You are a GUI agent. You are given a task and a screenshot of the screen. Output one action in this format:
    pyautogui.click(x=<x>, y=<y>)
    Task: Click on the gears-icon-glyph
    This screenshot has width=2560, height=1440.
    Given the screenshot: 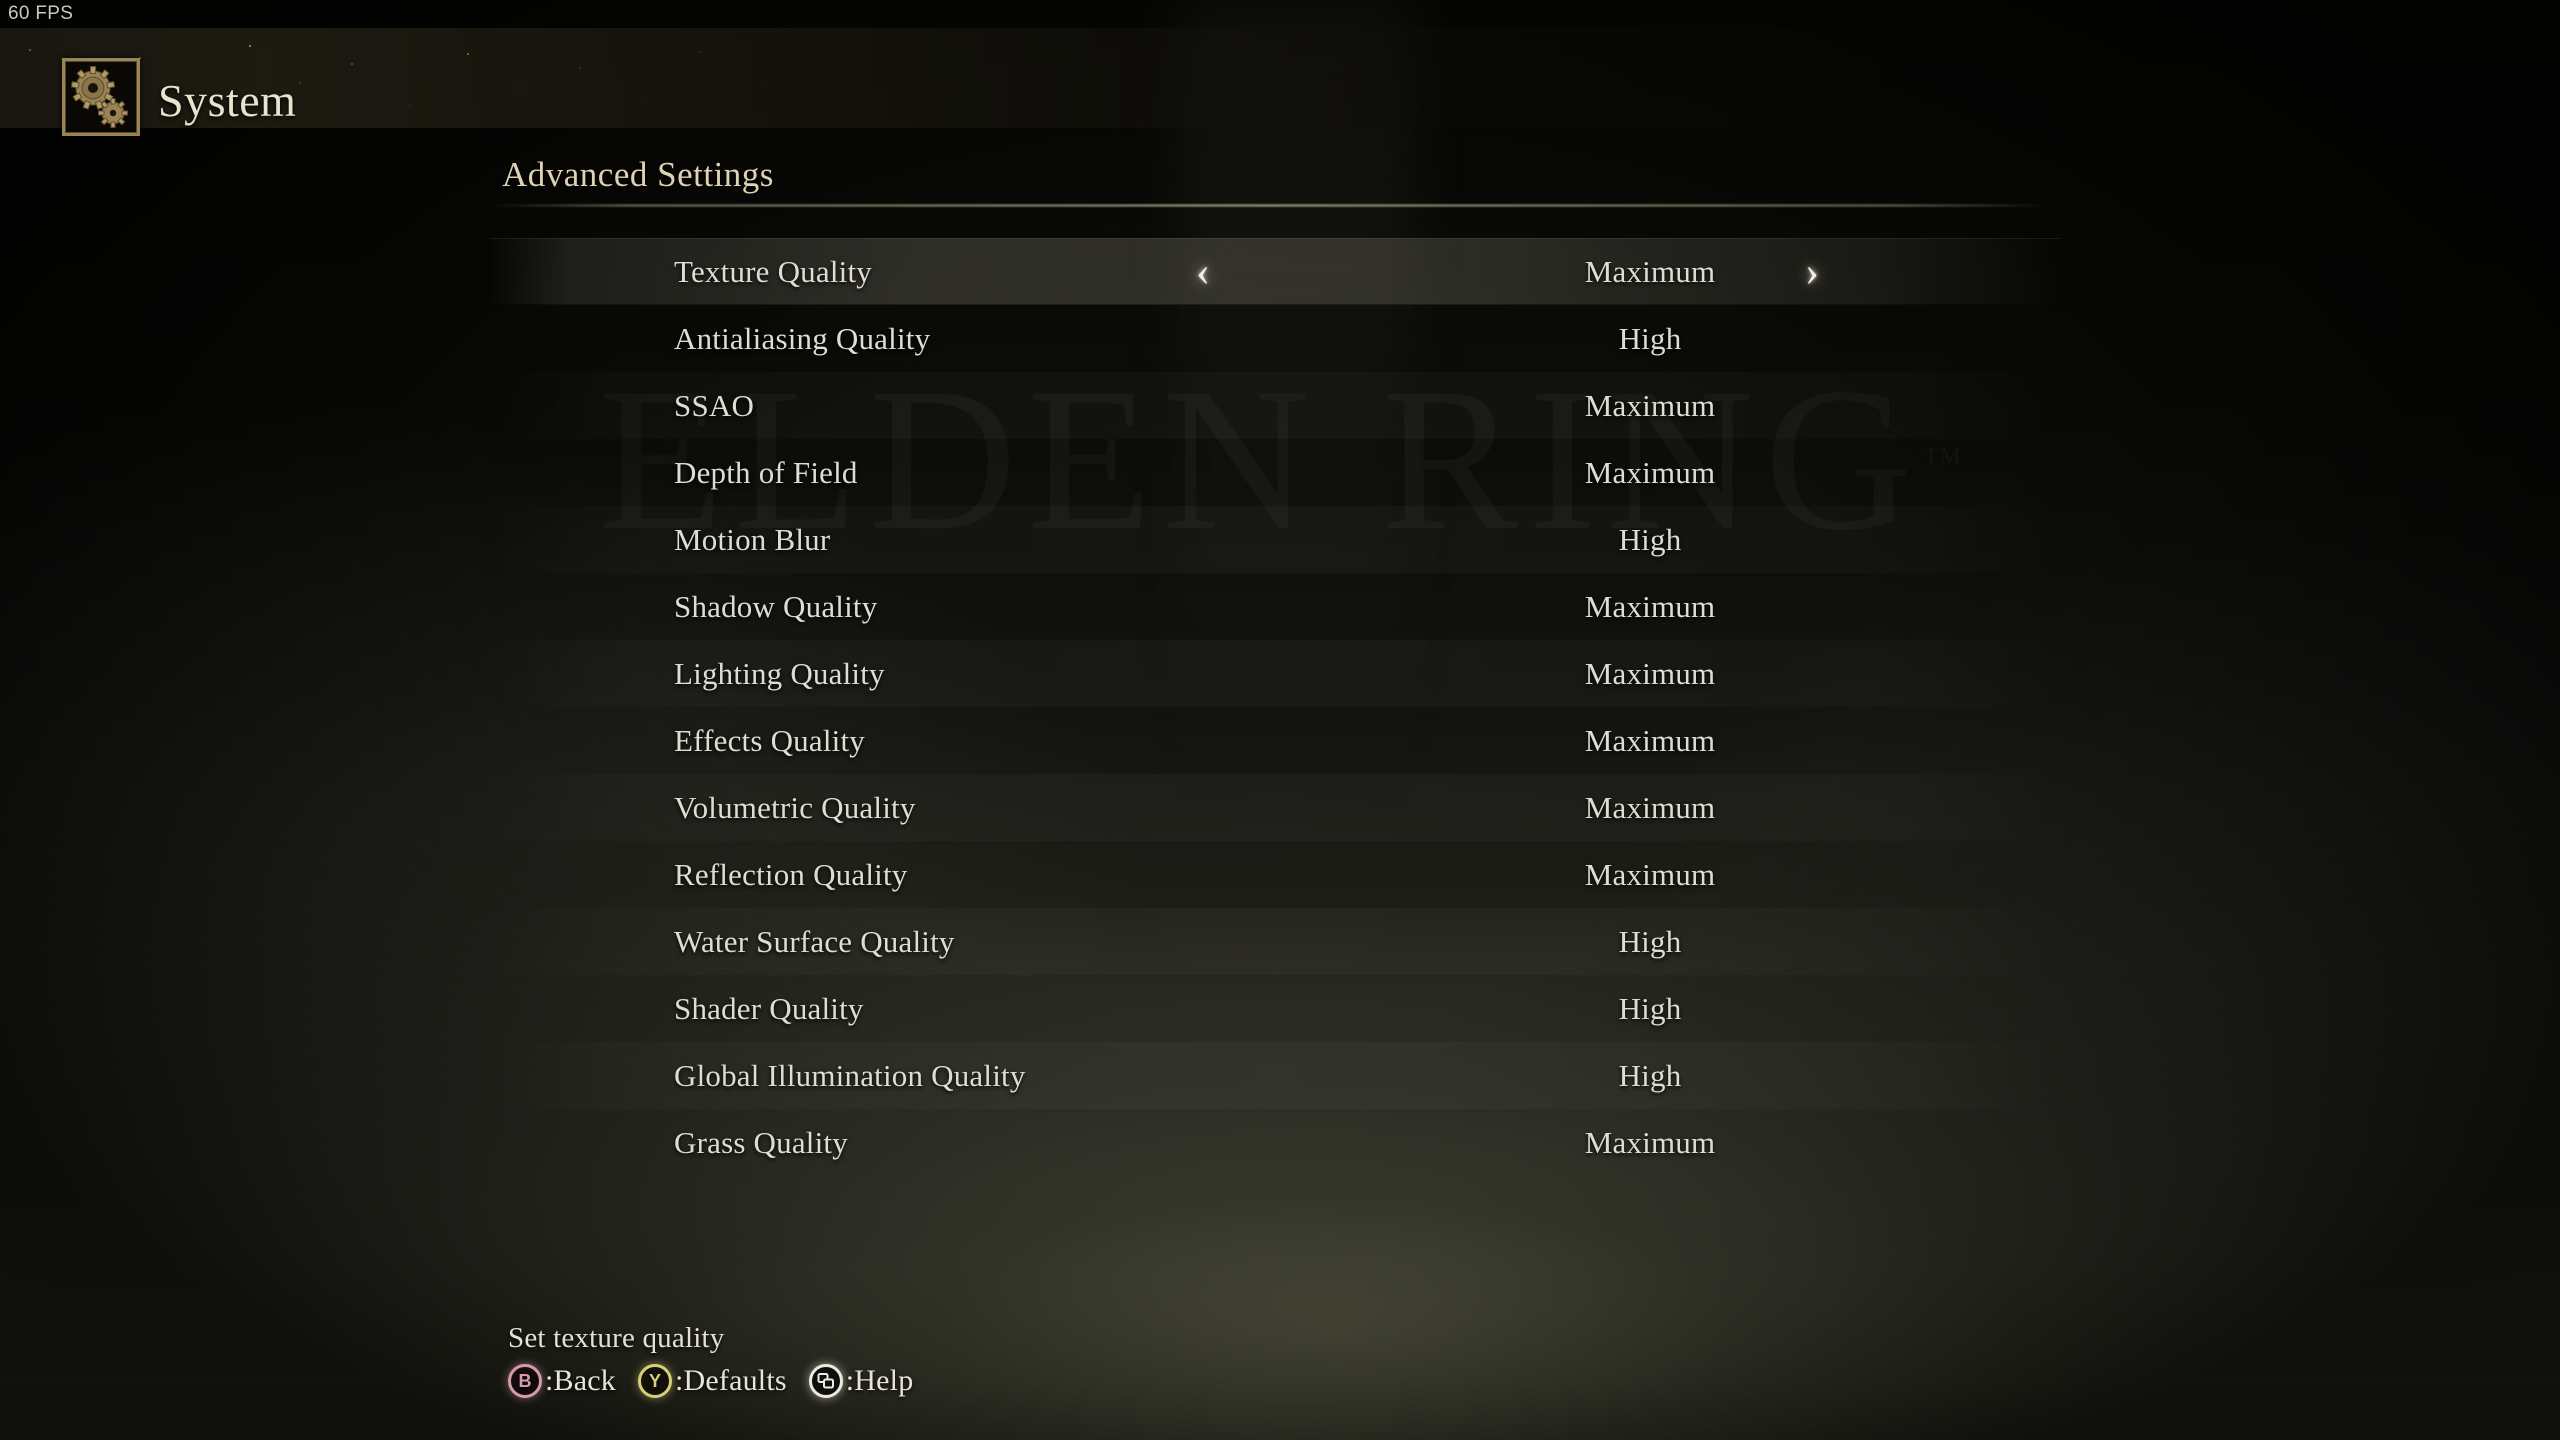 What is the action you would take?
    pyautogui.click(x=99, y=97)
    